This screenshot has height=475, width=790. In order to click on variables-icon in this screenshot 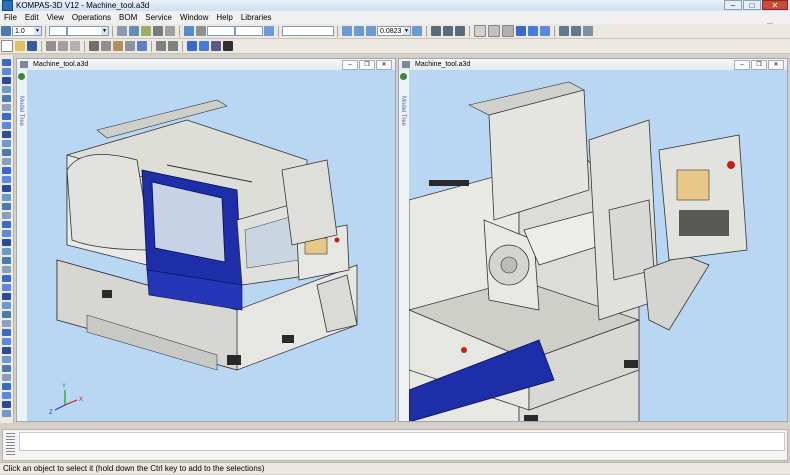, I will do `click(216, 46)`.